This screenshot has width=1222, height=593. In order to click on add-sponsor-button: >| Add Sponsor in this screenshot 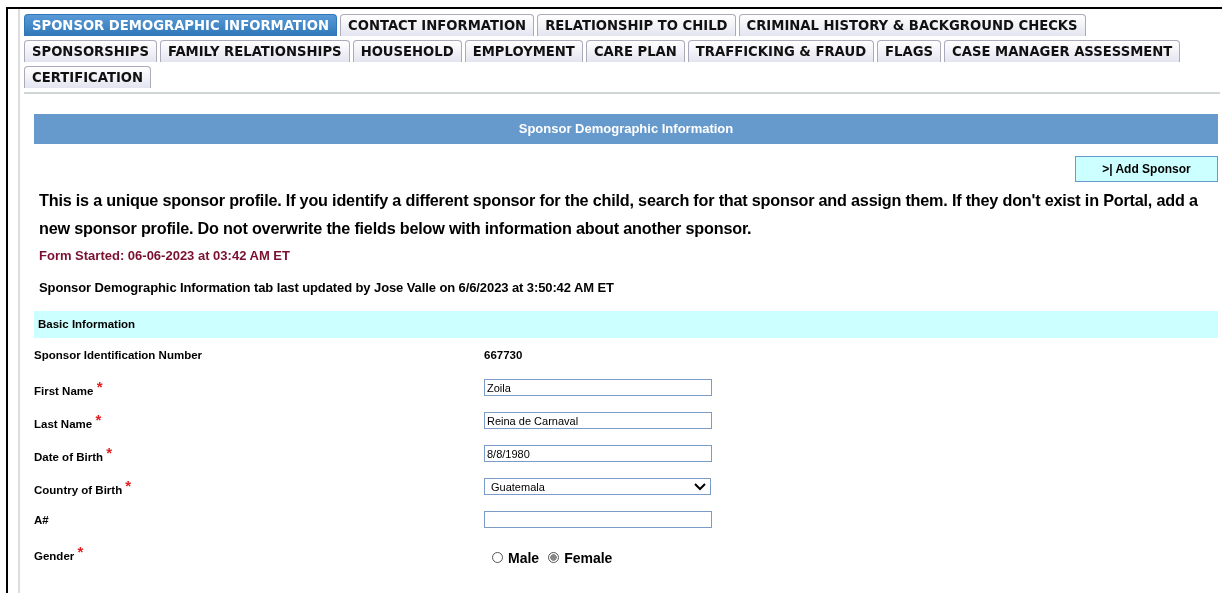, I will do `click(1146, 169)`.